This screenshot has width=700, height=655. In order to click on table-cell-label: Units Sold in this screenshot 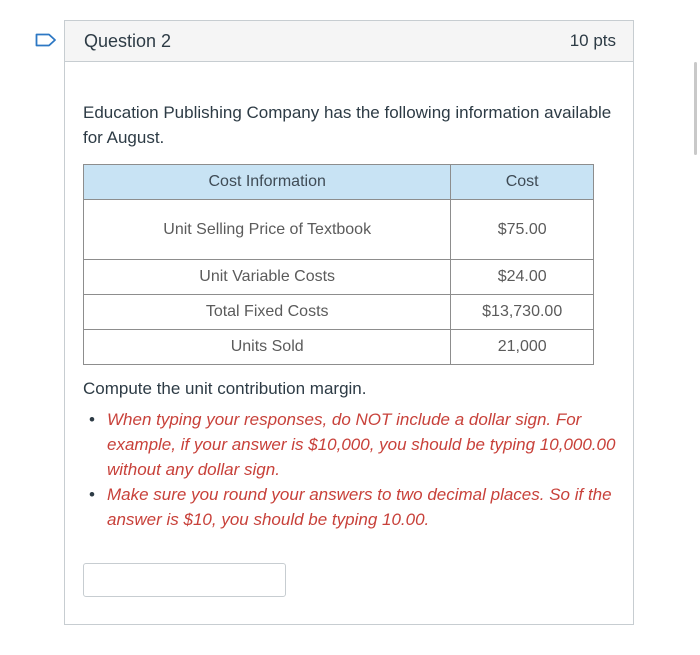, I will do `click(267, 347)`.